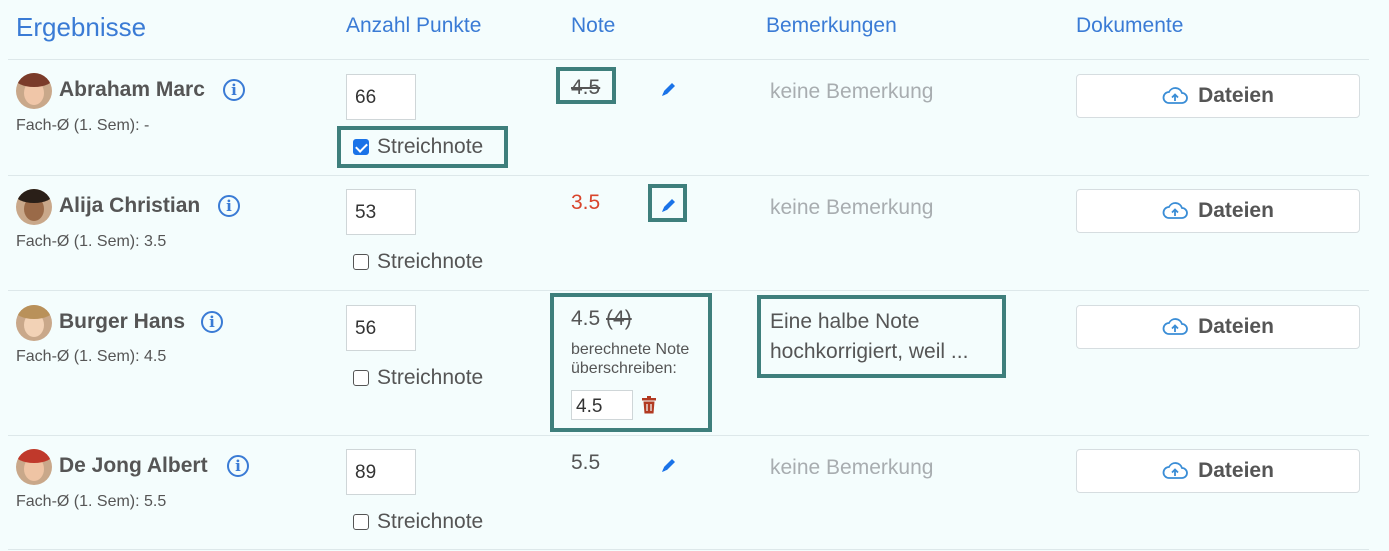 This screenshot has width=1389, height=551. What do you see at coordinates (381, 212) in the screenshot?
I see `points-input: 53` at bounding box center [381, 212].